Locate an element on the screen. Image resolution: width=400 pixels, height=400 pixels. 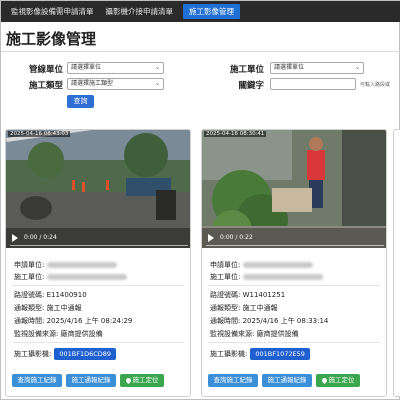
video-time: 0:00 / 0:22 is located at coordinates (236, 237).